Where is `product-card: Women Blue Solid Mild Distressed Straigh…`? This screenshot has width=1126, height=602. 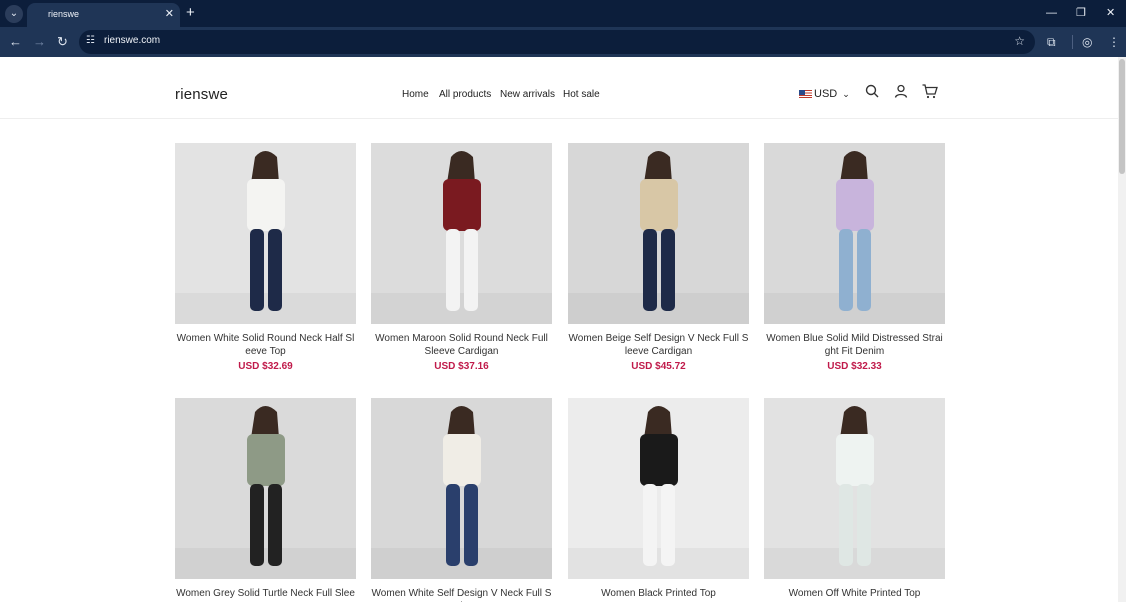 product-card: Women Blue Solid Mild Distressed Straigh… is located at coordinates (854, 257).